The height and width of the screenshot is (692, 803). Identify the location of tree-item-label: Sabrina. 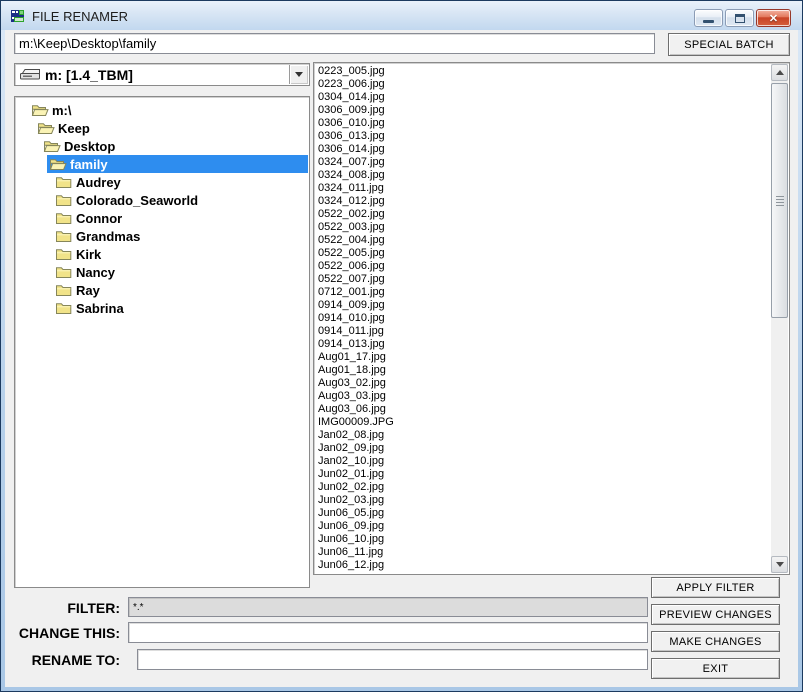
(100, 308).